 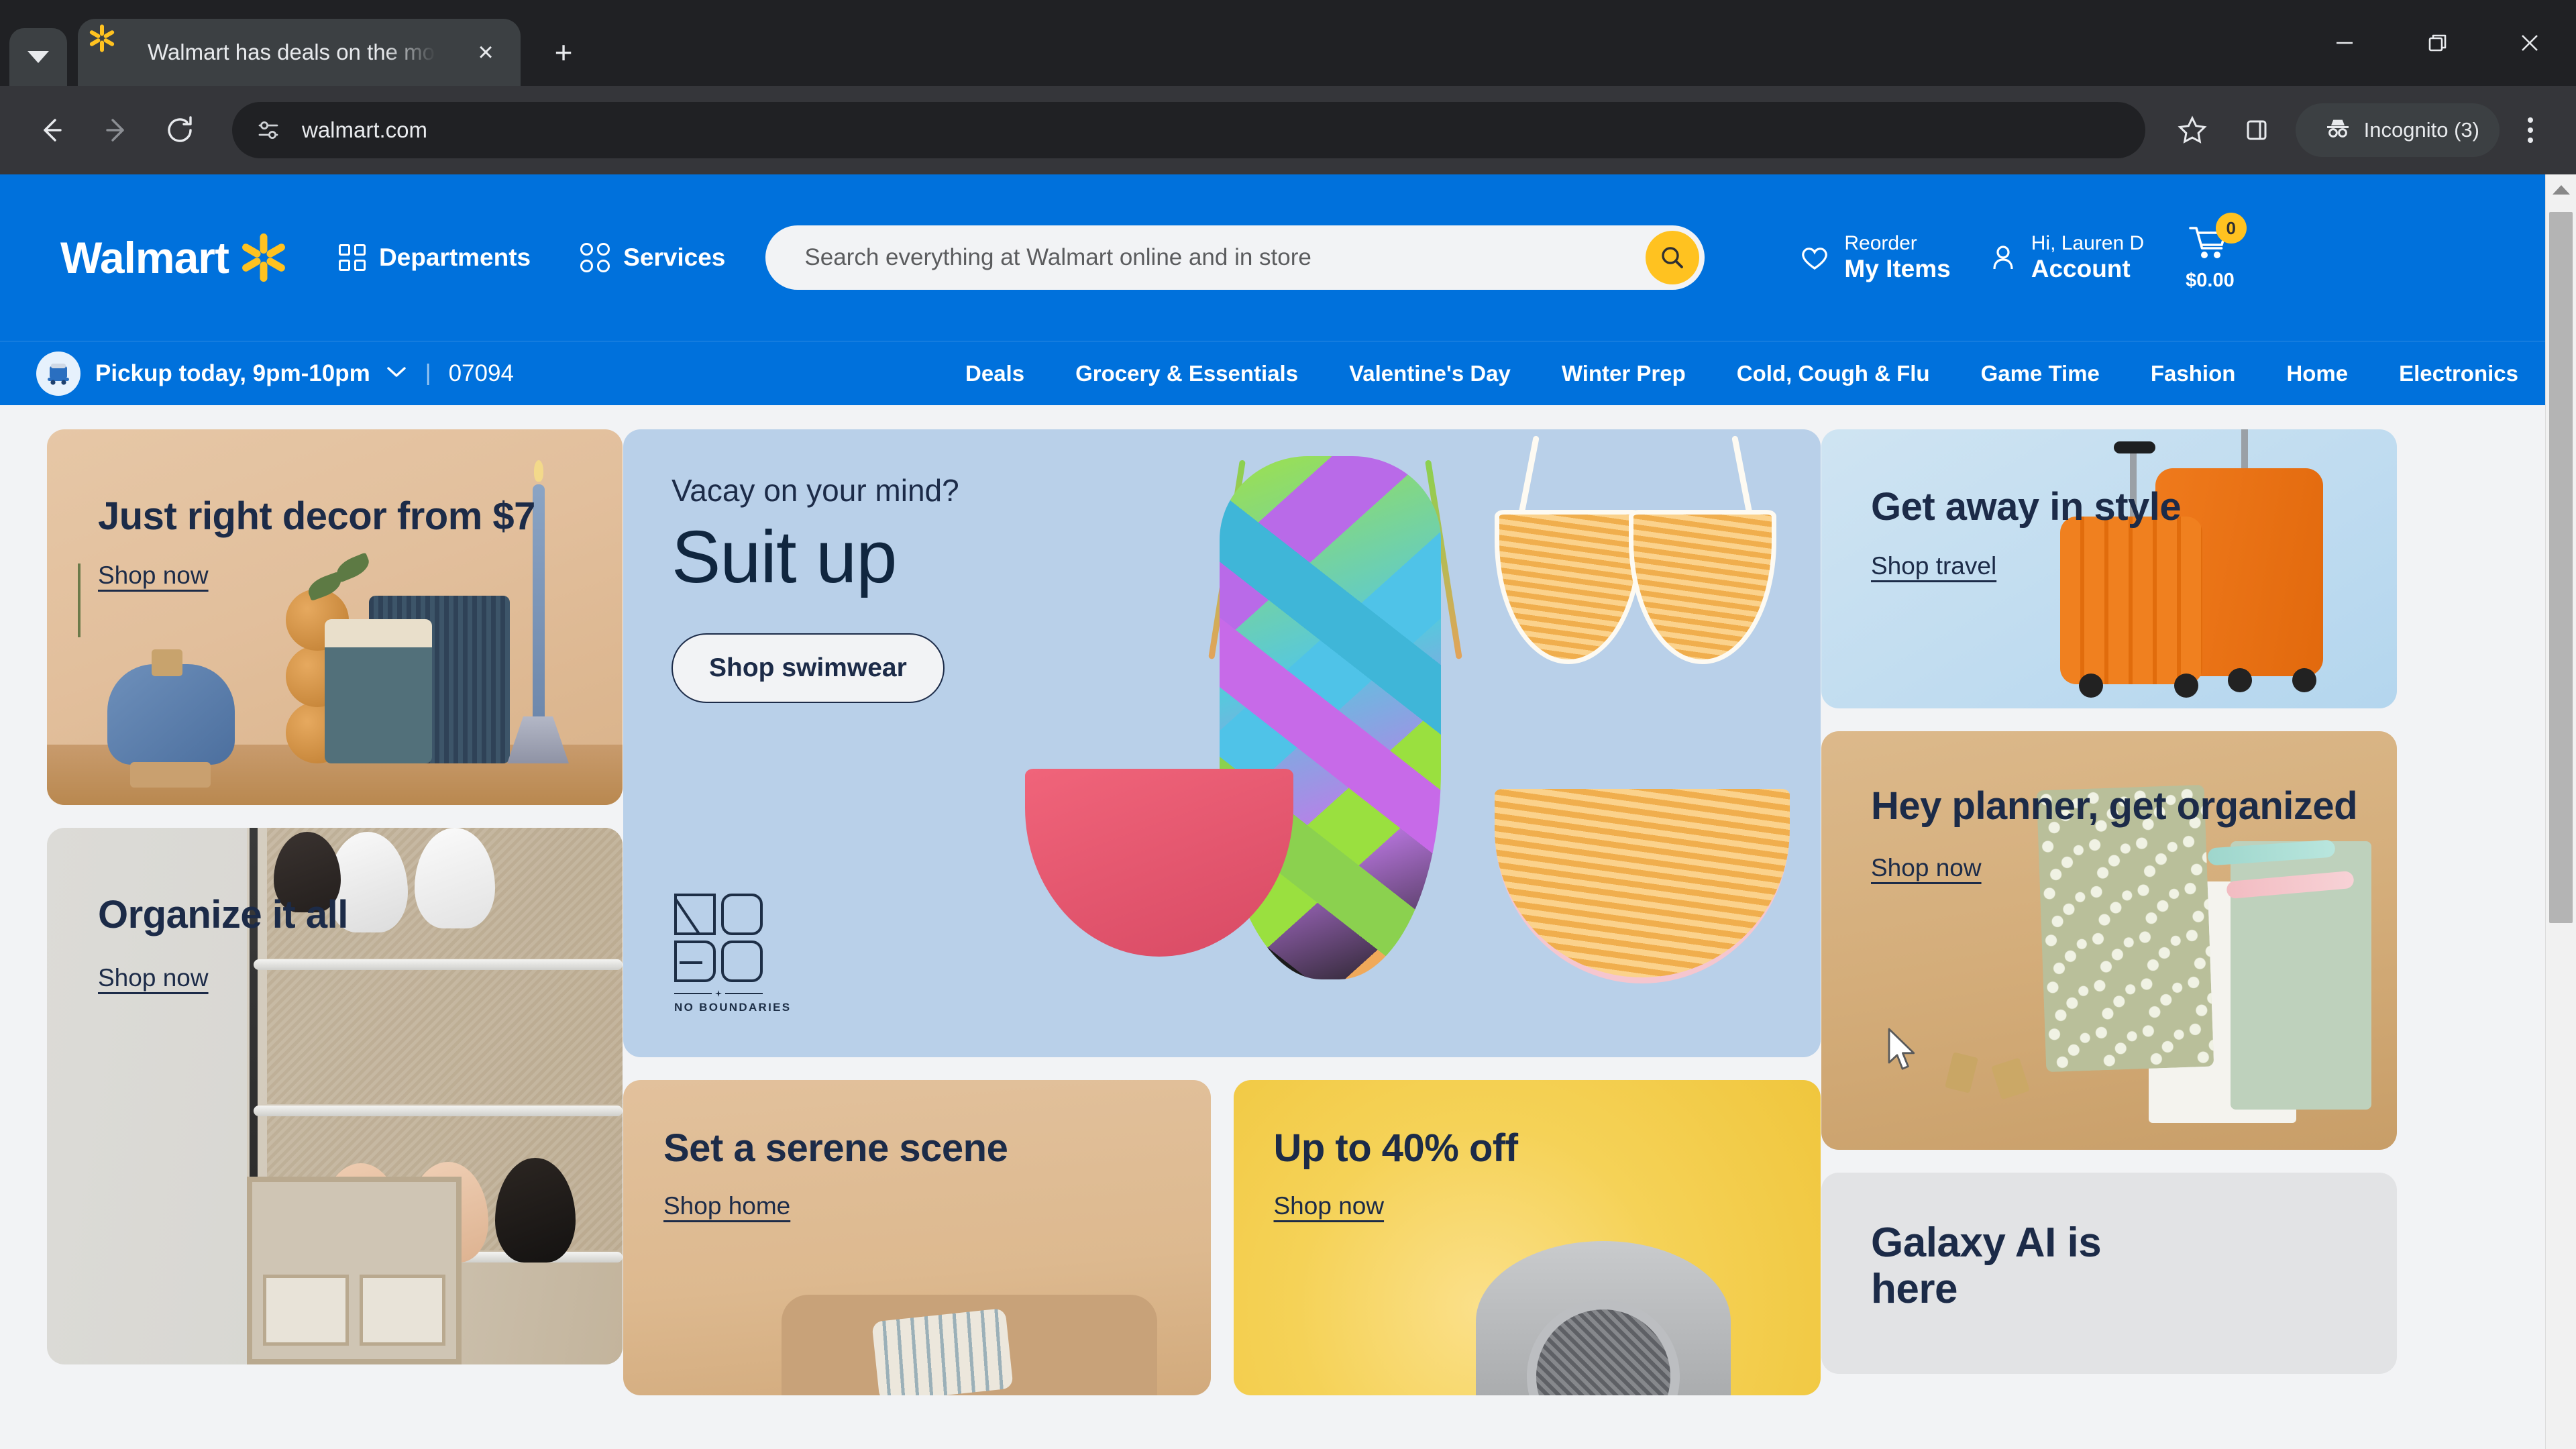 I want to click on nav-link-home: Home, so click(x=2317, y=373).